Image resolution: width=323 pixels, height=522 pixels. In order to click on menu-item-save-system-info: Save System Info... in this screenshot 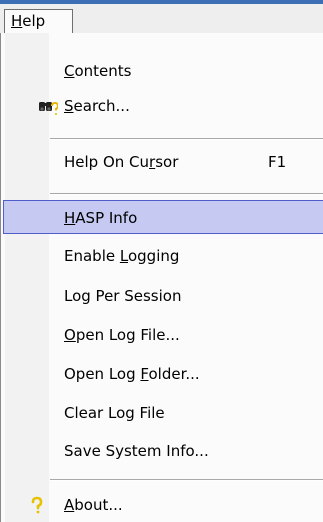, I will do `click(162, 451)`.